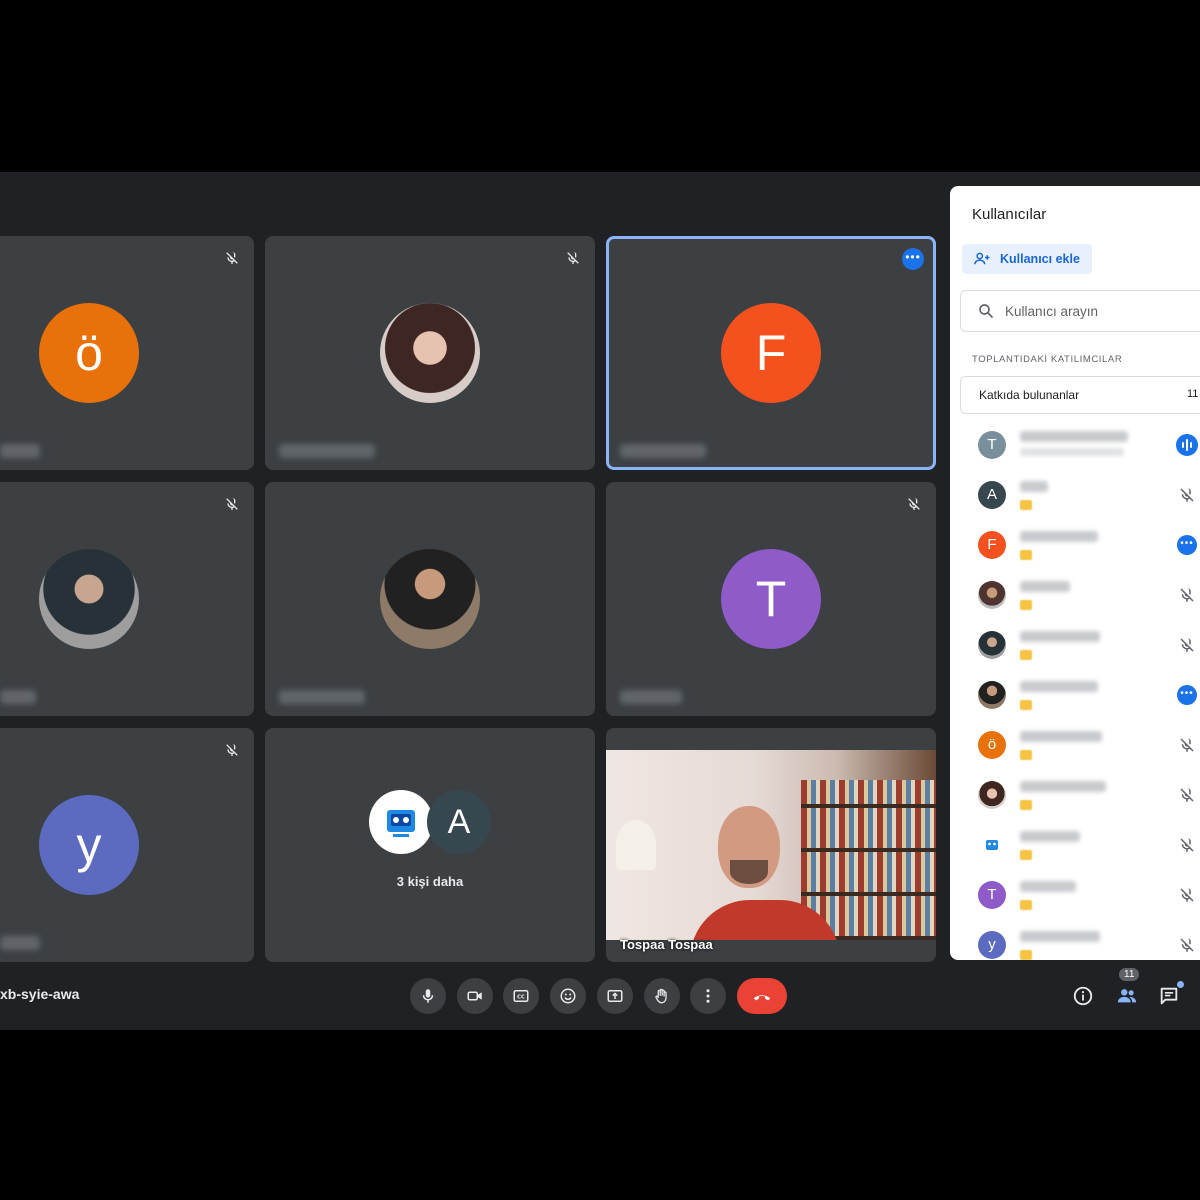 This screenshot has width=1200, height=1200. I want to click on participant-subtitle-blurred, so click(1072, 452).